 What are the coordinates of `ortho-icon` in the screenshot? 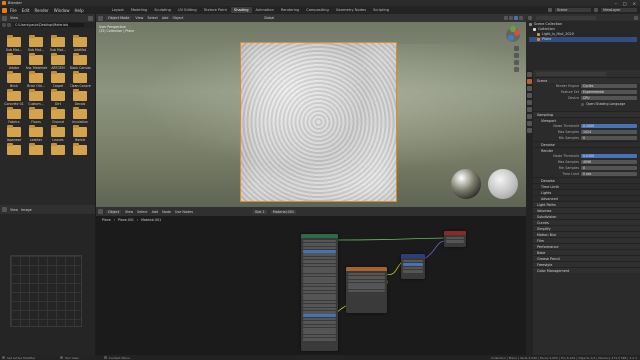 It's located at (516, 69).